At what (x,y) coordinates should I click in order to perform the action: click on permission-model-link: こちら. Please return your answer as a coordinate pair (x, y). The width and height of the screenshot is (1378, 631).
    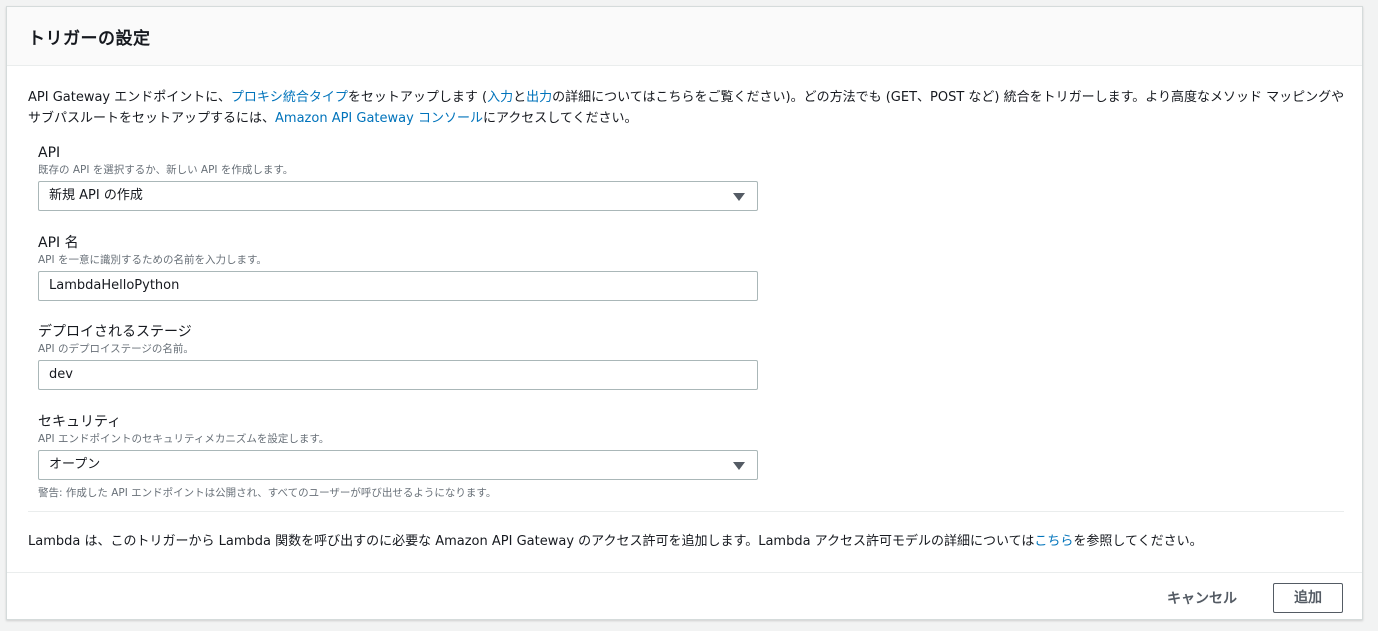
    Looking at the image, I should click on (1053, 541).